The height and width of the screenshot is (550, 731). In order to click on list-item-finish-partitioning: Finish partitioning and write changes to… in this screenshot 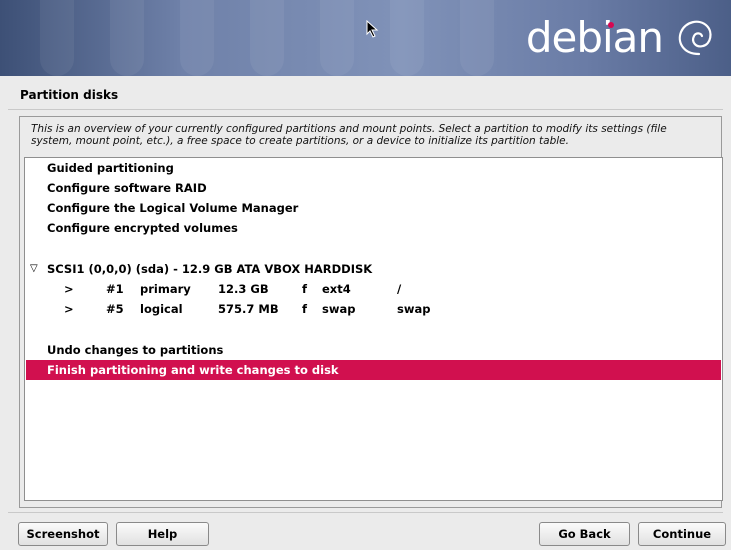, I will do `click(373, 370)`.